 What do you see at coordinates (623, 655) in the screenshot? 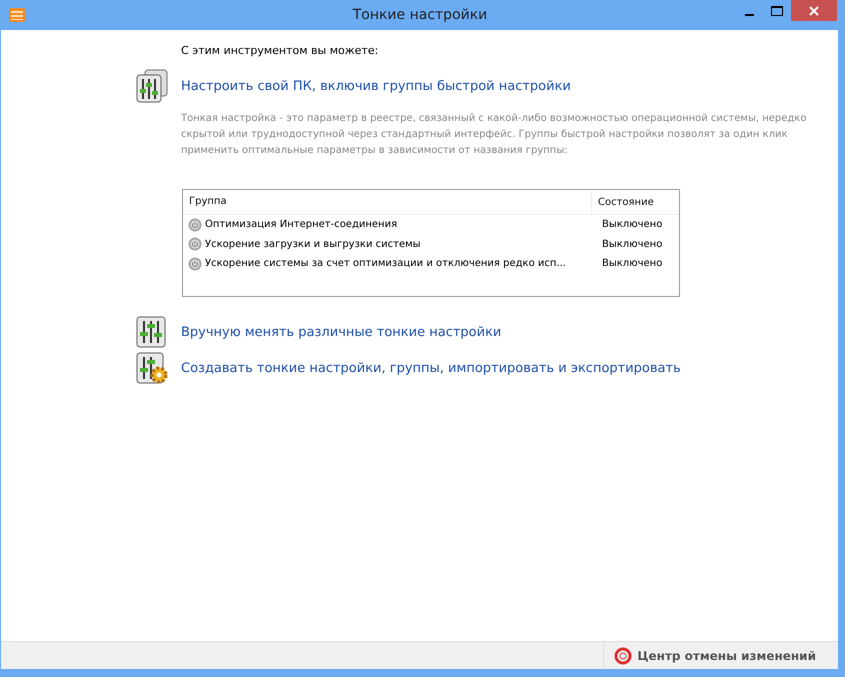
I see `lifebuoy-icon` at bounding box center [623, 655].